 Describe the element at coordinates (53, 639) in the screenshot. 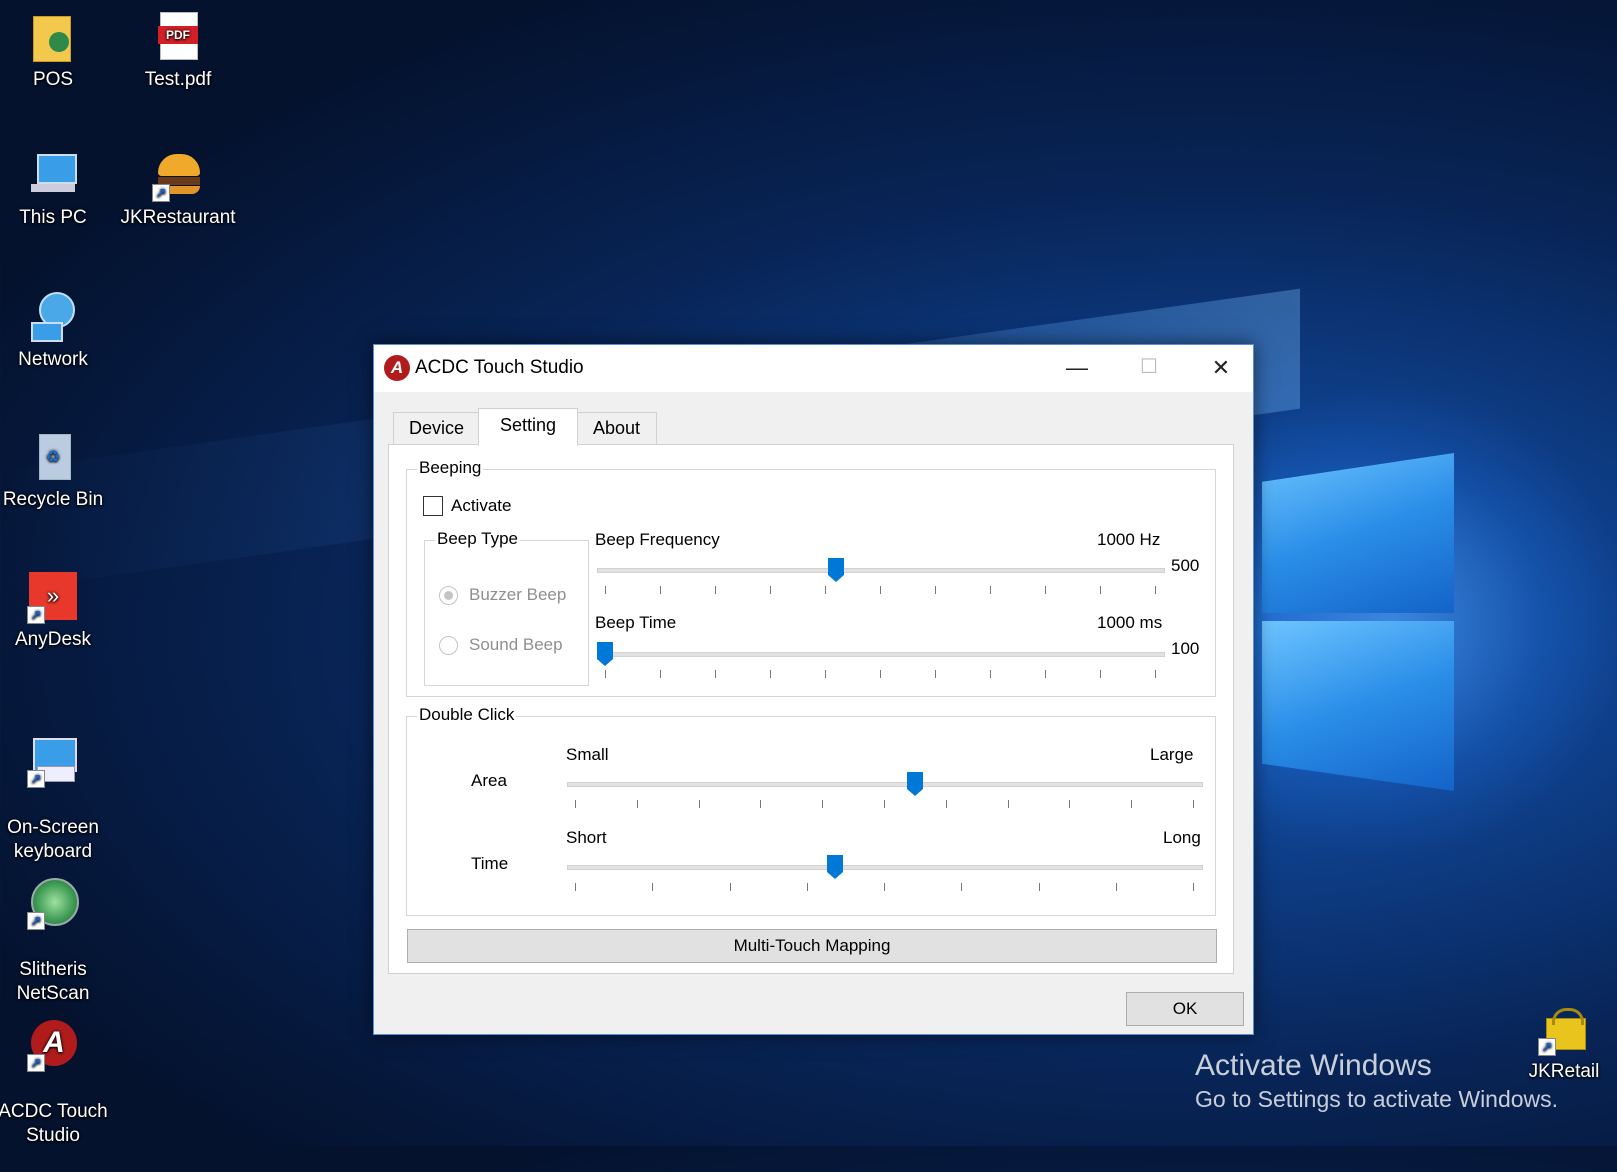

I see `desktop-icon-label: AnyDesk` at that location.